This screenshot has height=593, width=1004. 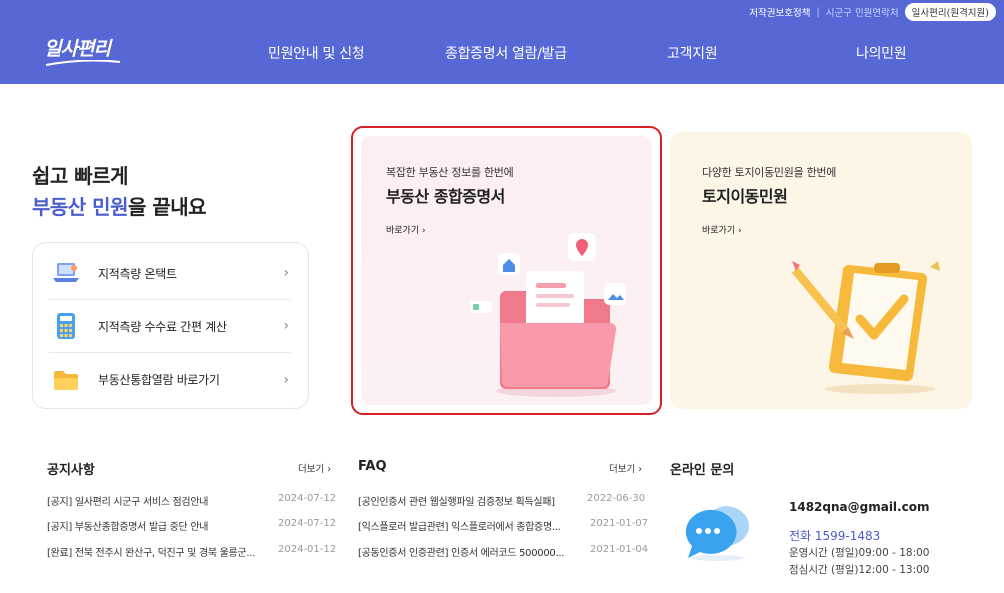 What do you see at coordinates (862, 12) in the screenshot?
I see `district-contact-link: 시군구 민원연락처` at bounding box center [862, 12].